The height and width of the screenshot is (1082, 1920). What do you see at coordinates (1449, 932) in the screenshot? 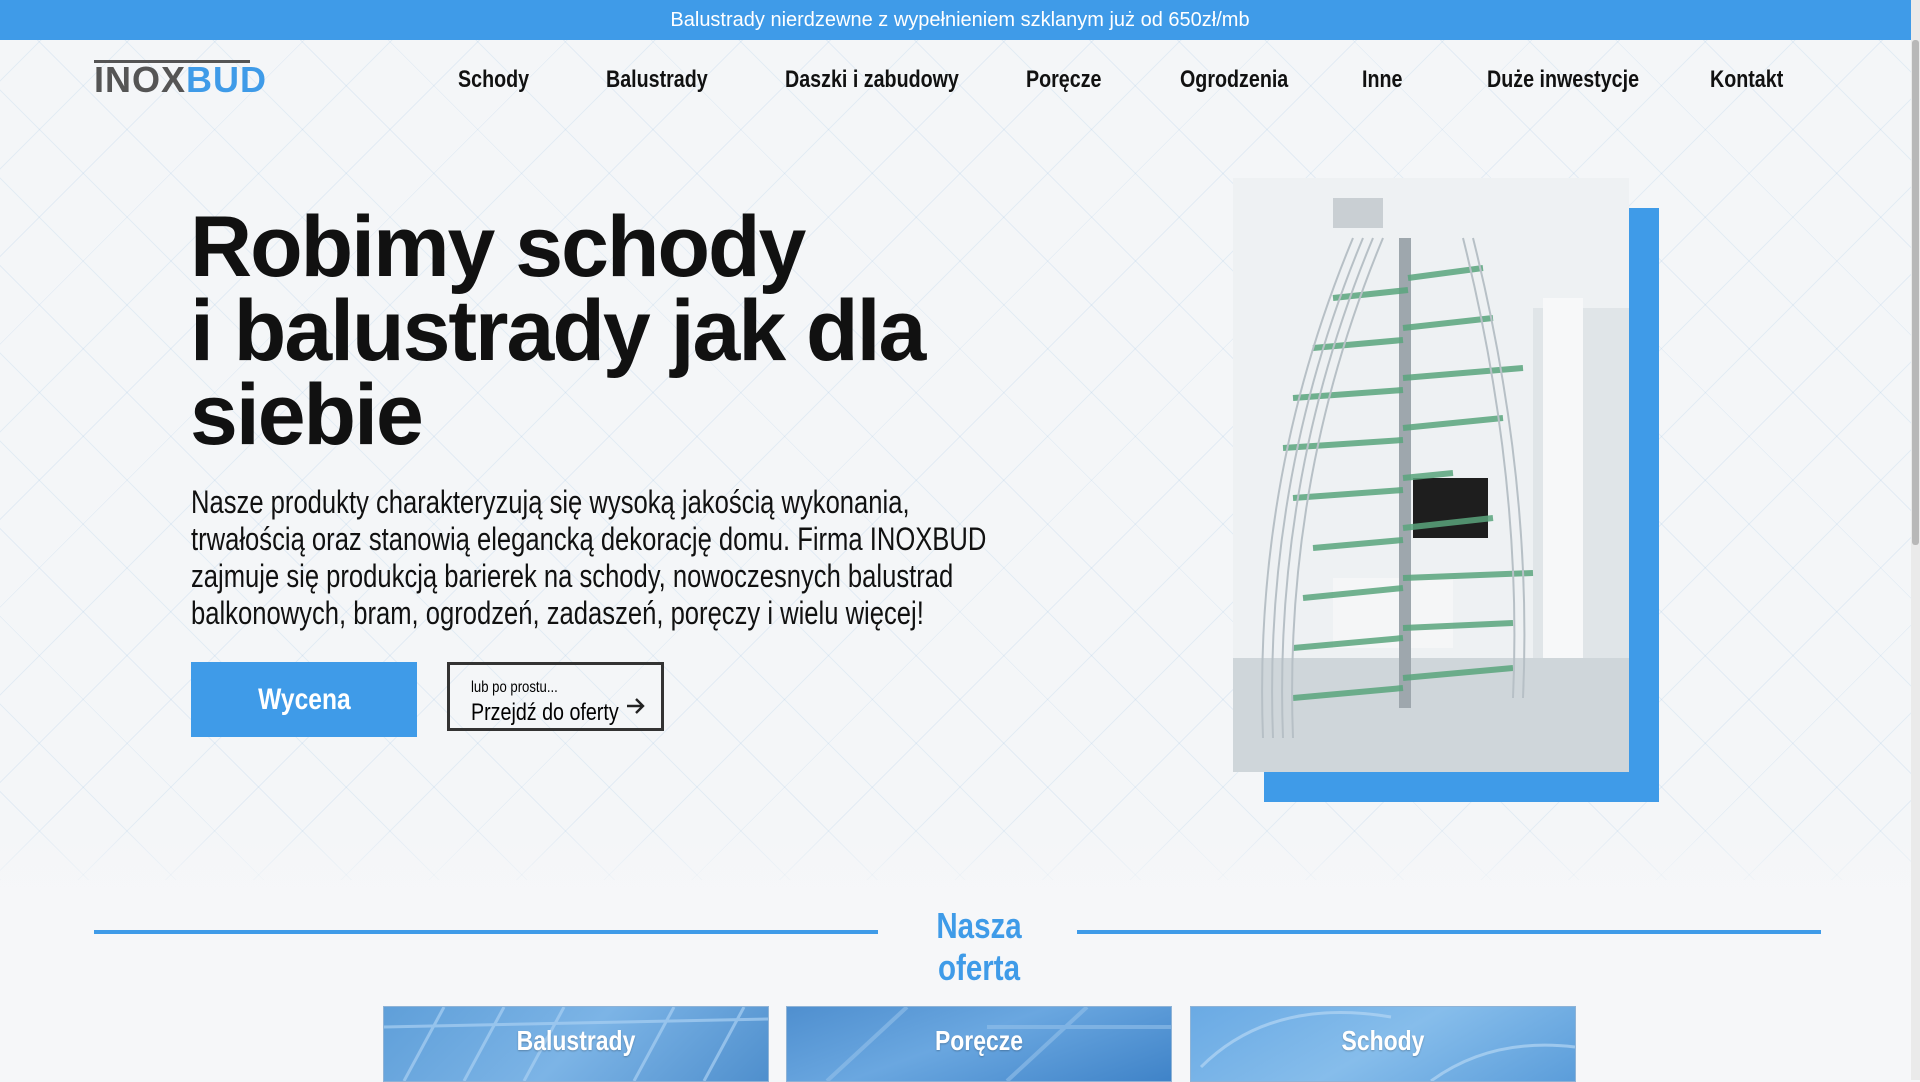
I see `offer-divider-right` at bounding box center [1449, 932].